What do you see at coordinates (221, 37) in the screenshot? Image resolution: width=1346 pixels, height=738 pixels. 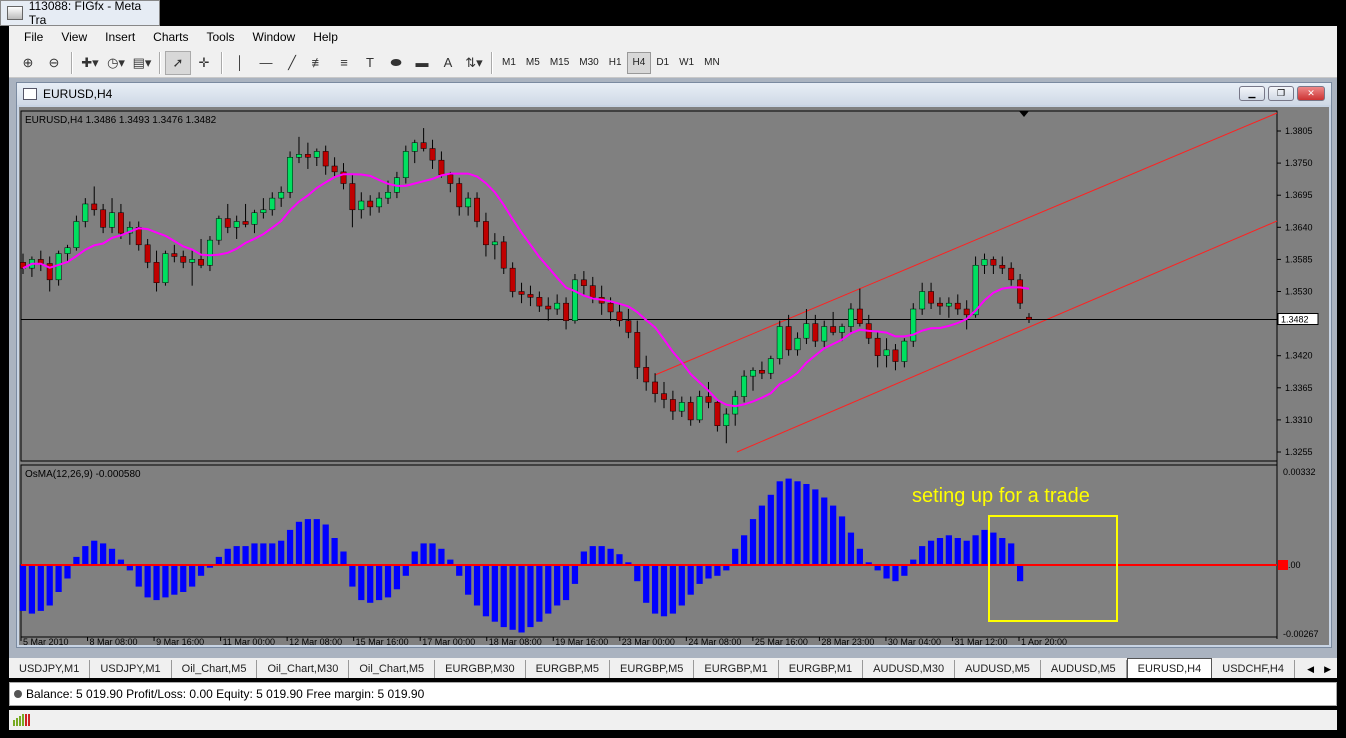 I see `menu-tools: Tools` at bounding box center [221, 37].